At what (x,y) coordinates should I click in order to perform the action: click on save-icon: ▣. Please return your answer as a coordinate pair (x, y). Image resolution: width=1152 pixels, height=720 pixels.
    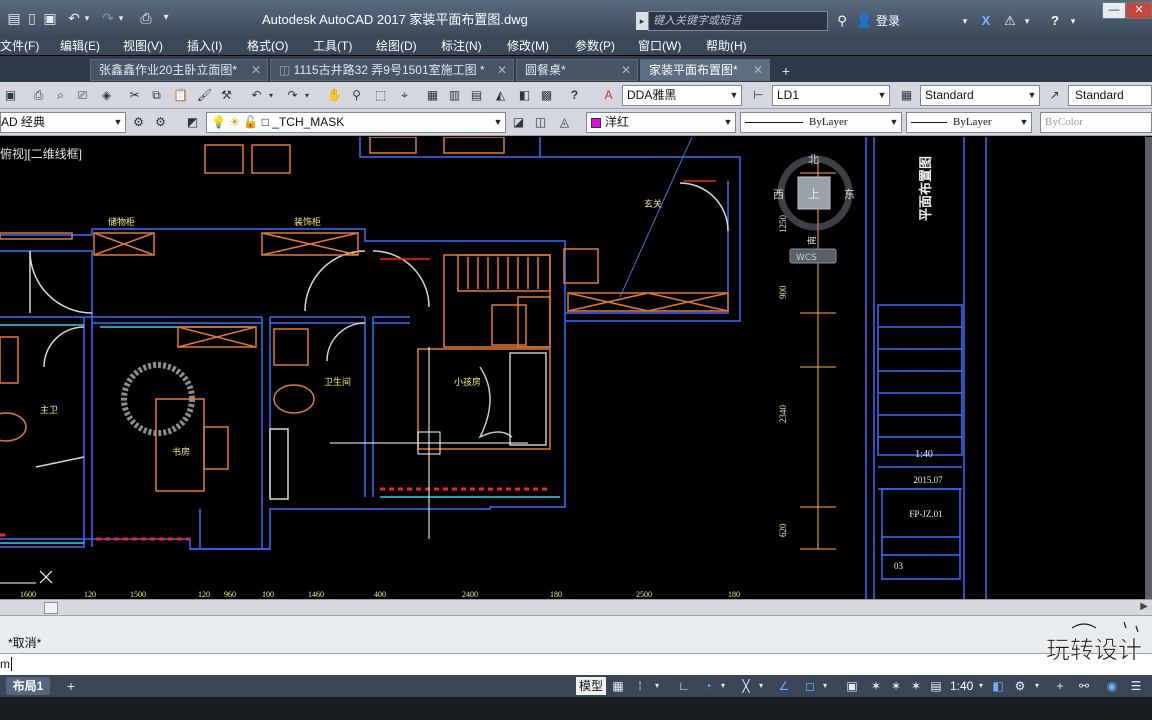
    Looking at the image, I should click on (50, 18).